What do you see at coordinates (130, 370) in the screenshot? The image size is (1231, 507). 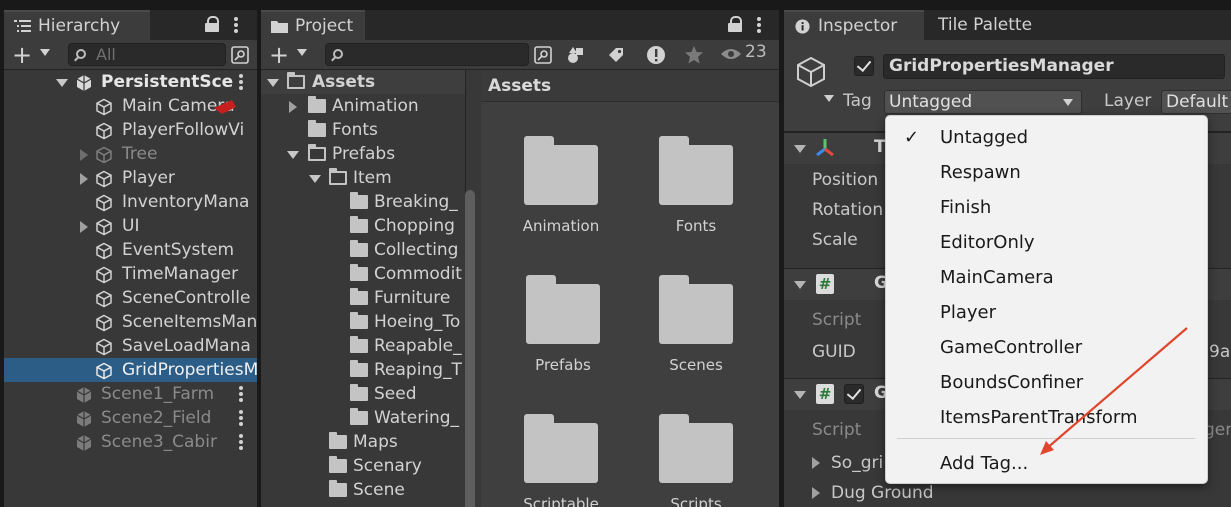 I see `hierarchy-item-gridpropertiesmanager: GridPropertiesM` at bounding box center [130, 370].